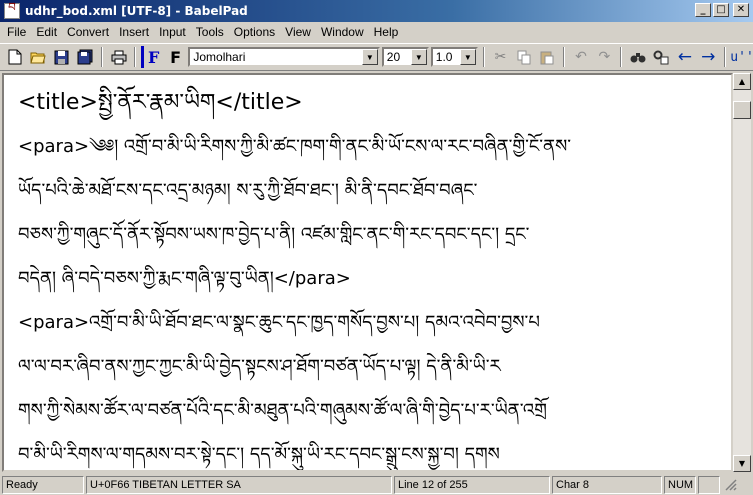 The image size is (753, 495). Describe the element at coordinates (500, 57) in the screenshot. I see `cut-icon: ✂` at that location.